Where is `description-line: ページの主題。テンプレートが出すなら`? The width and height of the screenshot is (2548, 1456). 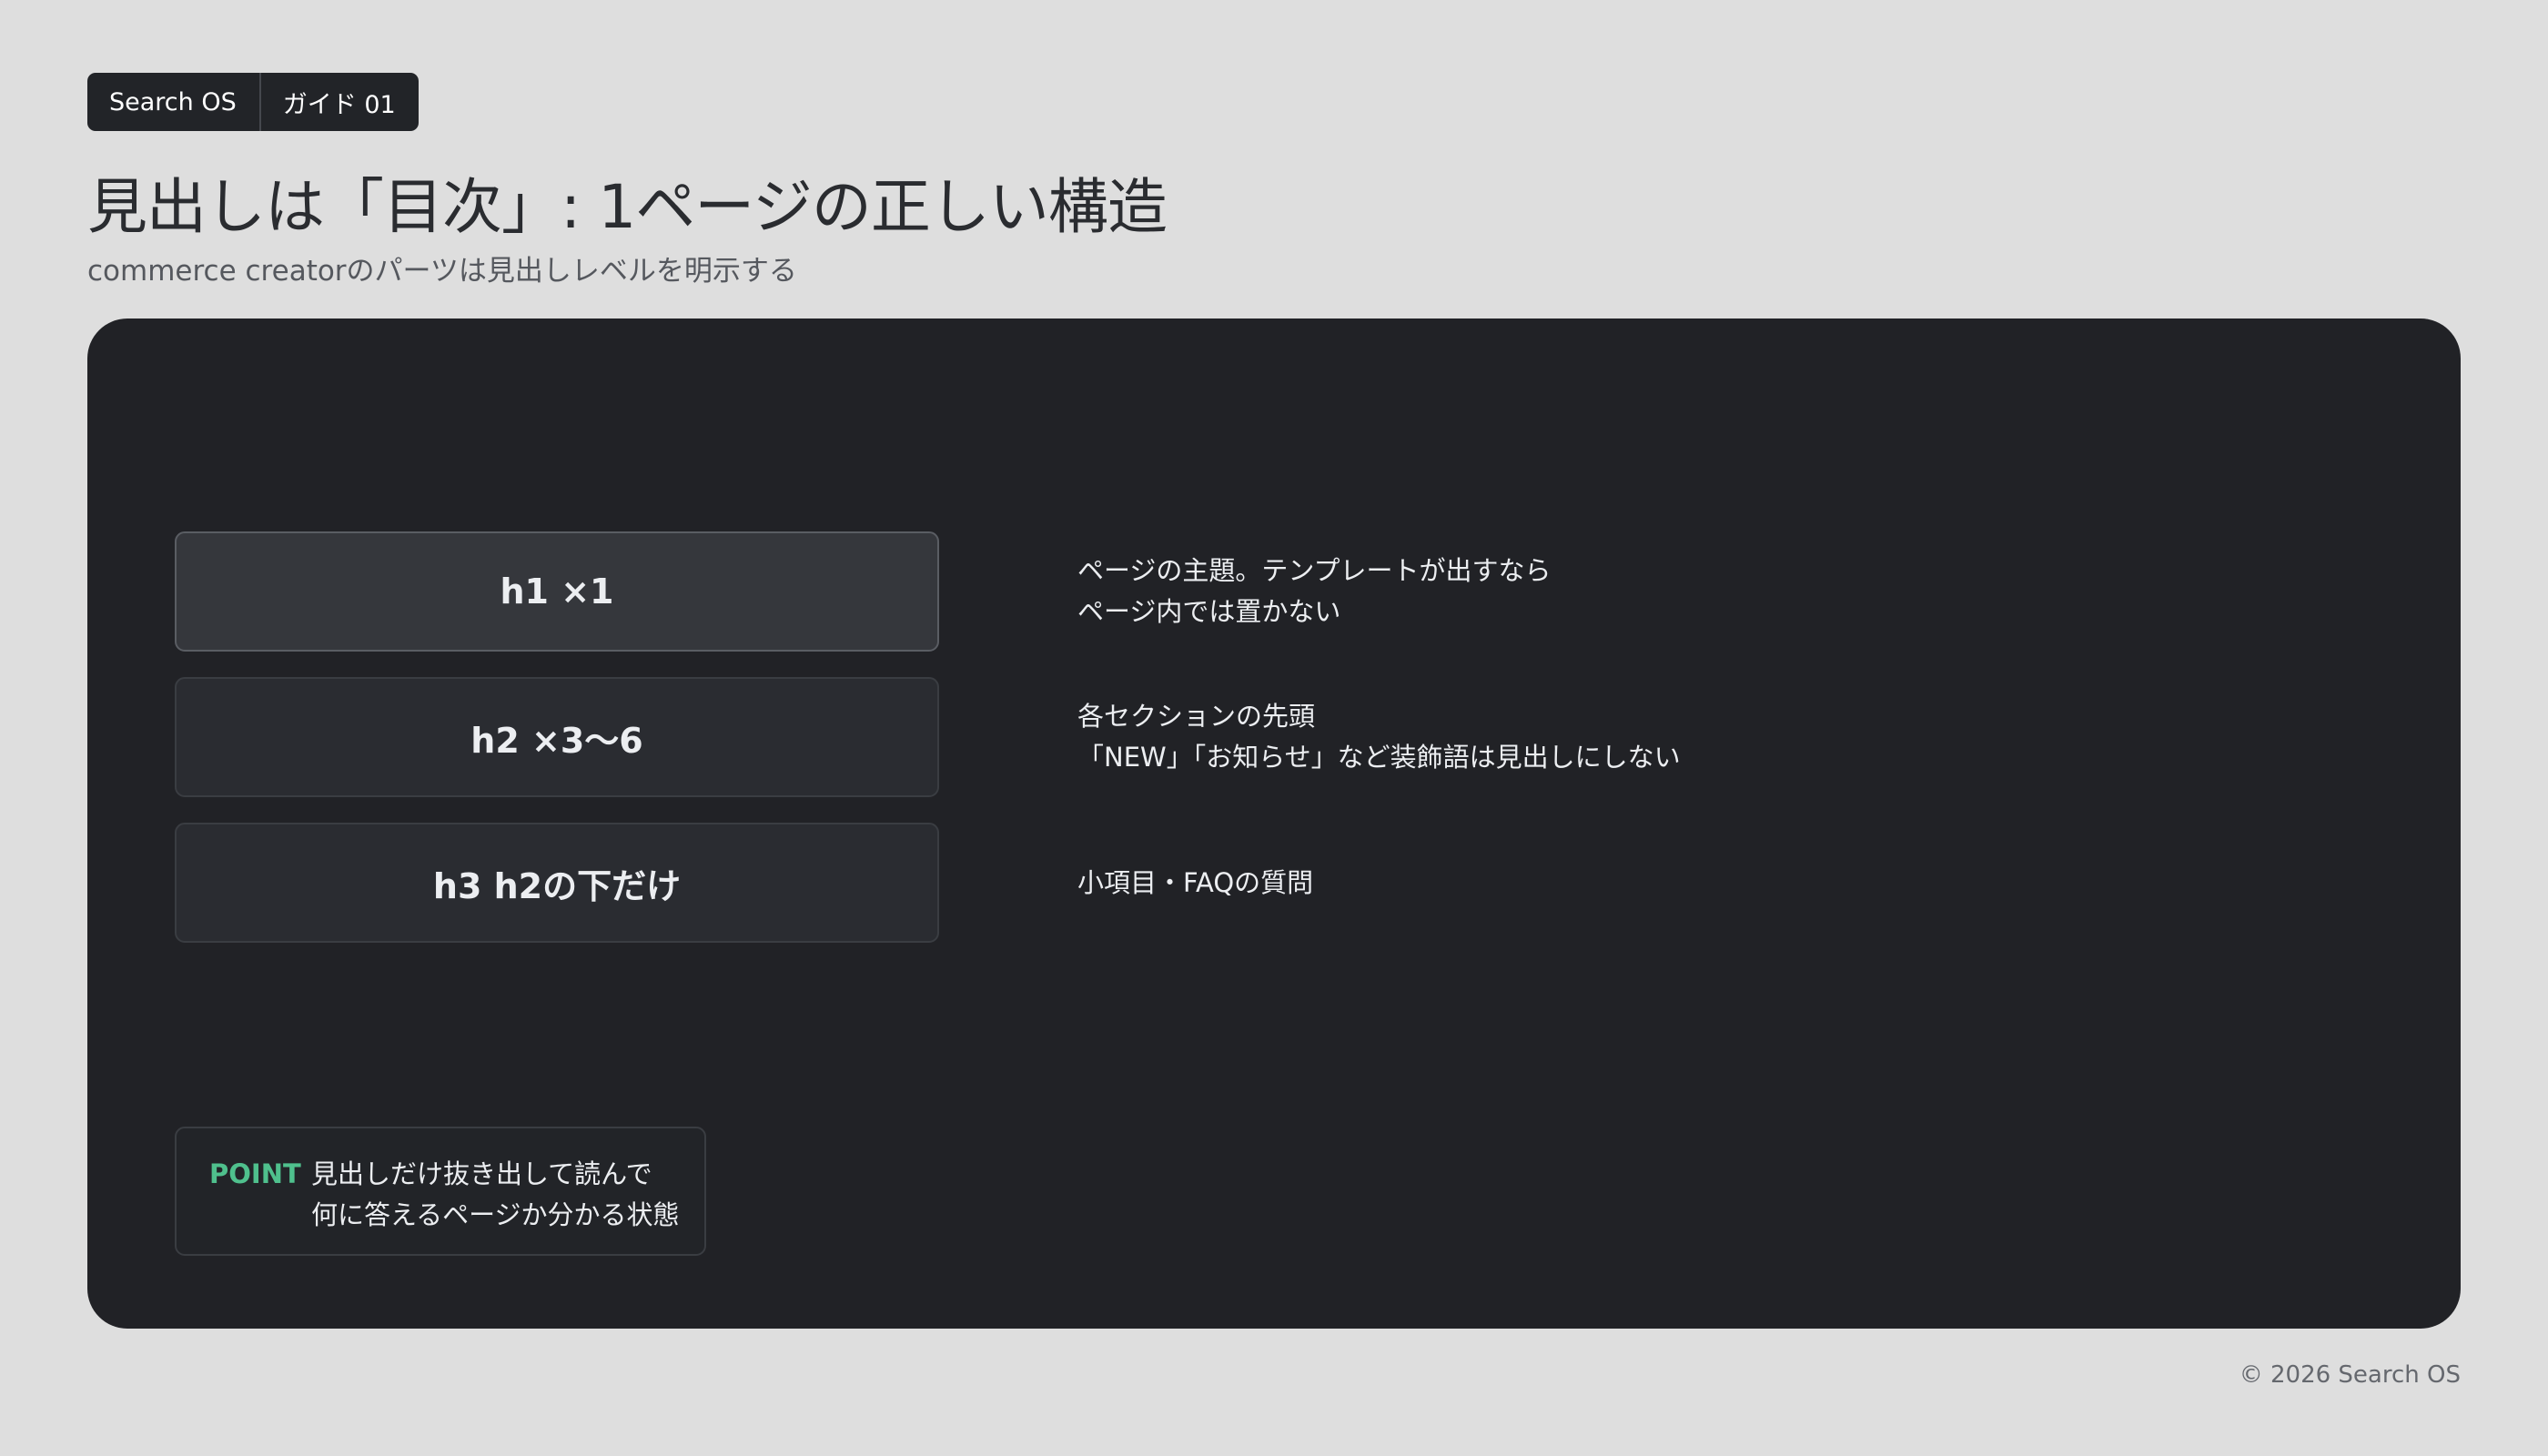
description-line: ページの主題。テンプレートが出すなら is located at coordinates (1315, 571).